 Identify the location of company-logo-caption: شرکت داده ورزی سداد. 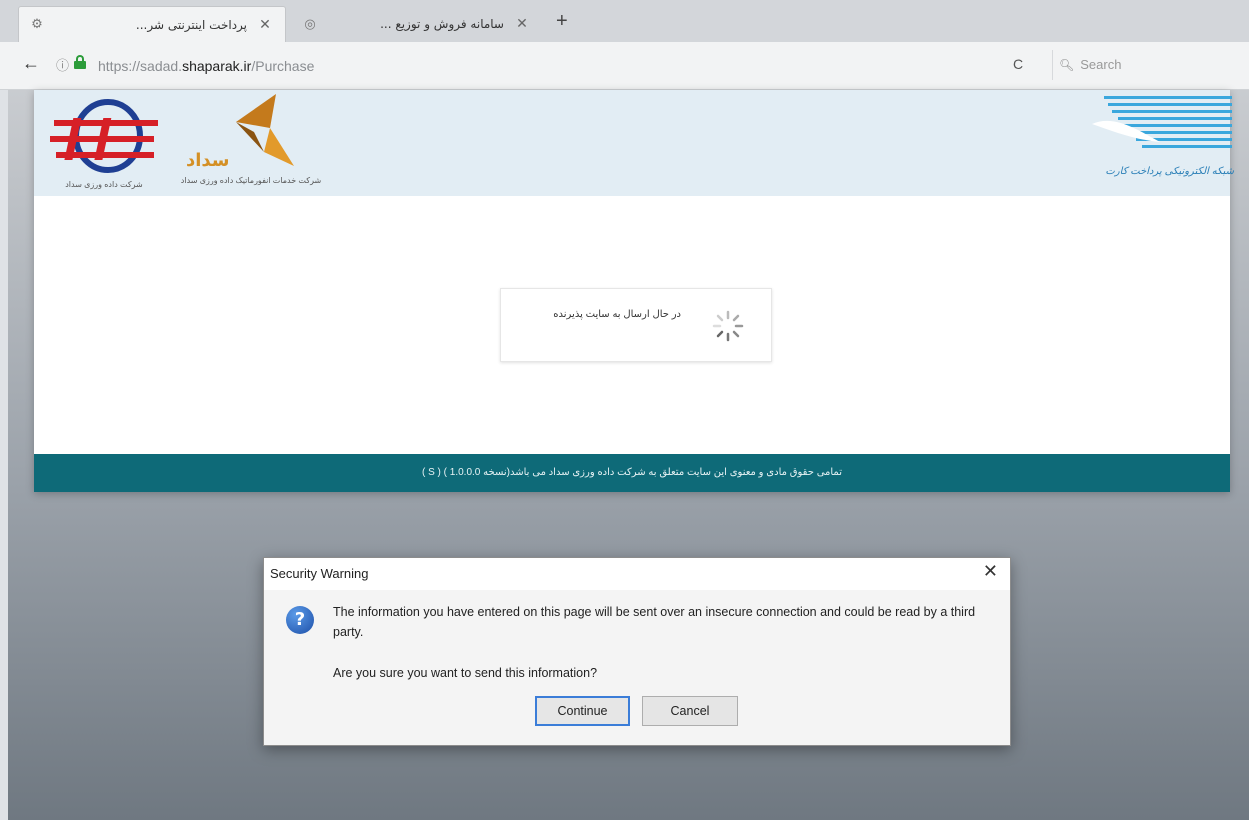
(104, 184).